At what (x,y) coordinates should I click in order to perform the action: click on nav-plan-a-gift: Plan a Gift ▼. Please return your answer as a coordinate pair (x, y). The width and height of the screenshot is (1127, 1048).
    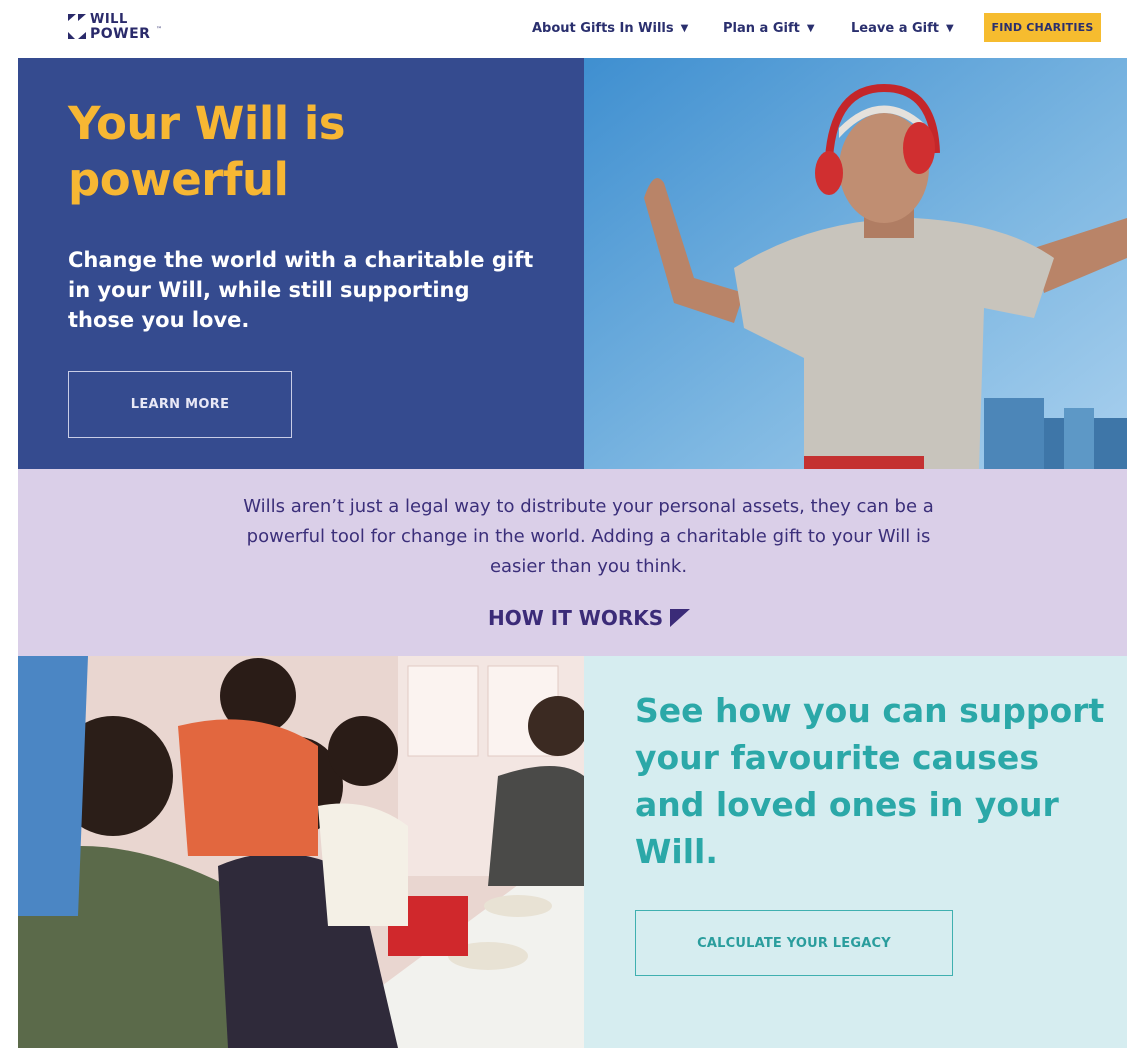
    Looking at the image, I should click on (769, 28).